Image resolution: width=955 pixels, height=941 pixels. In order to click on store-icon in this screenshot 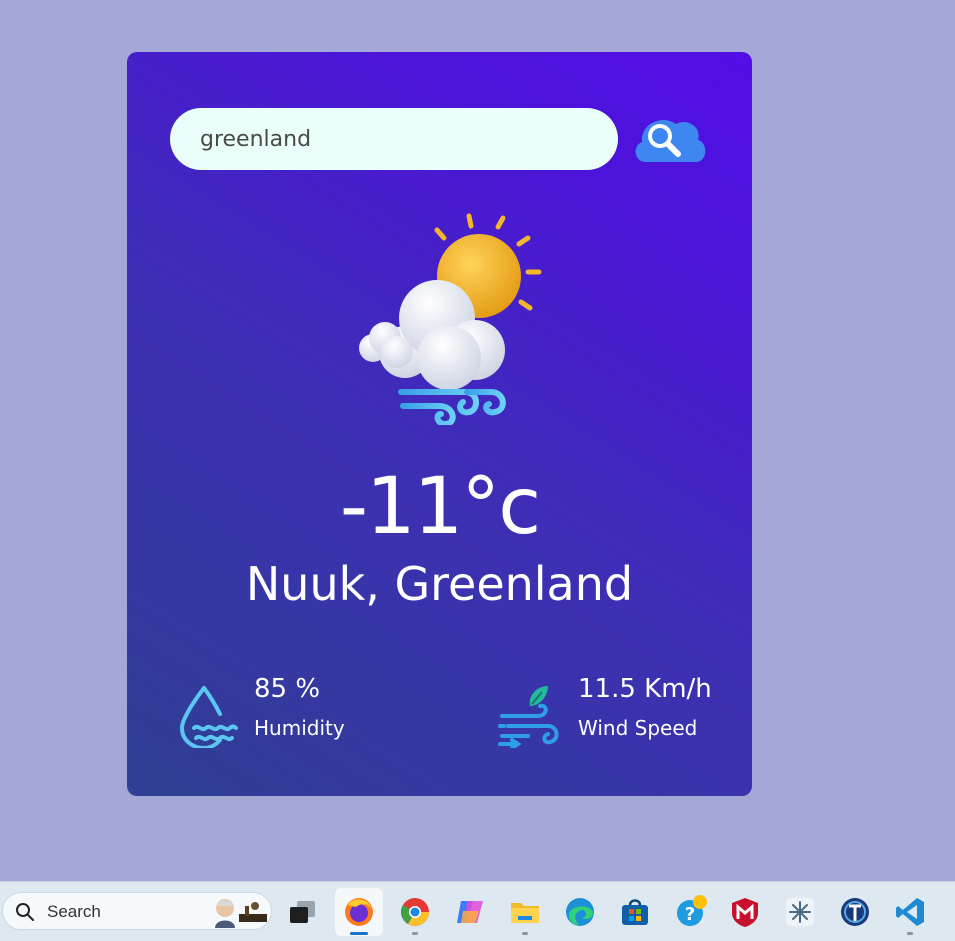, I will do `click(635, 912)`.